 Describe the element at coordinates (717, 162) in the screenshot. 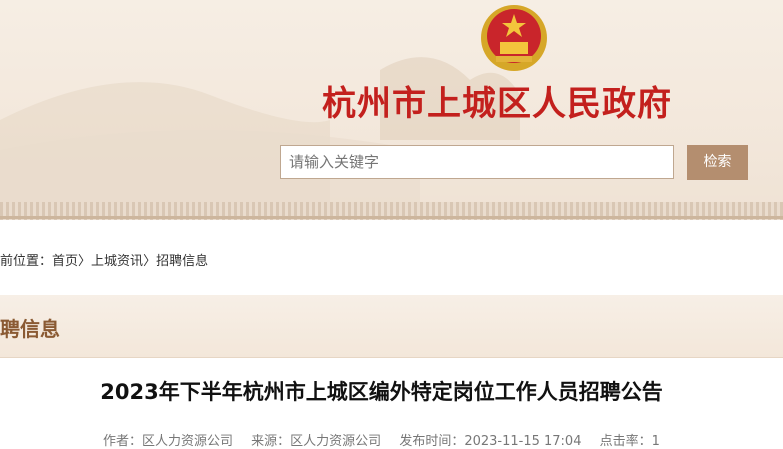

I see `search-button: 检索` at that location.